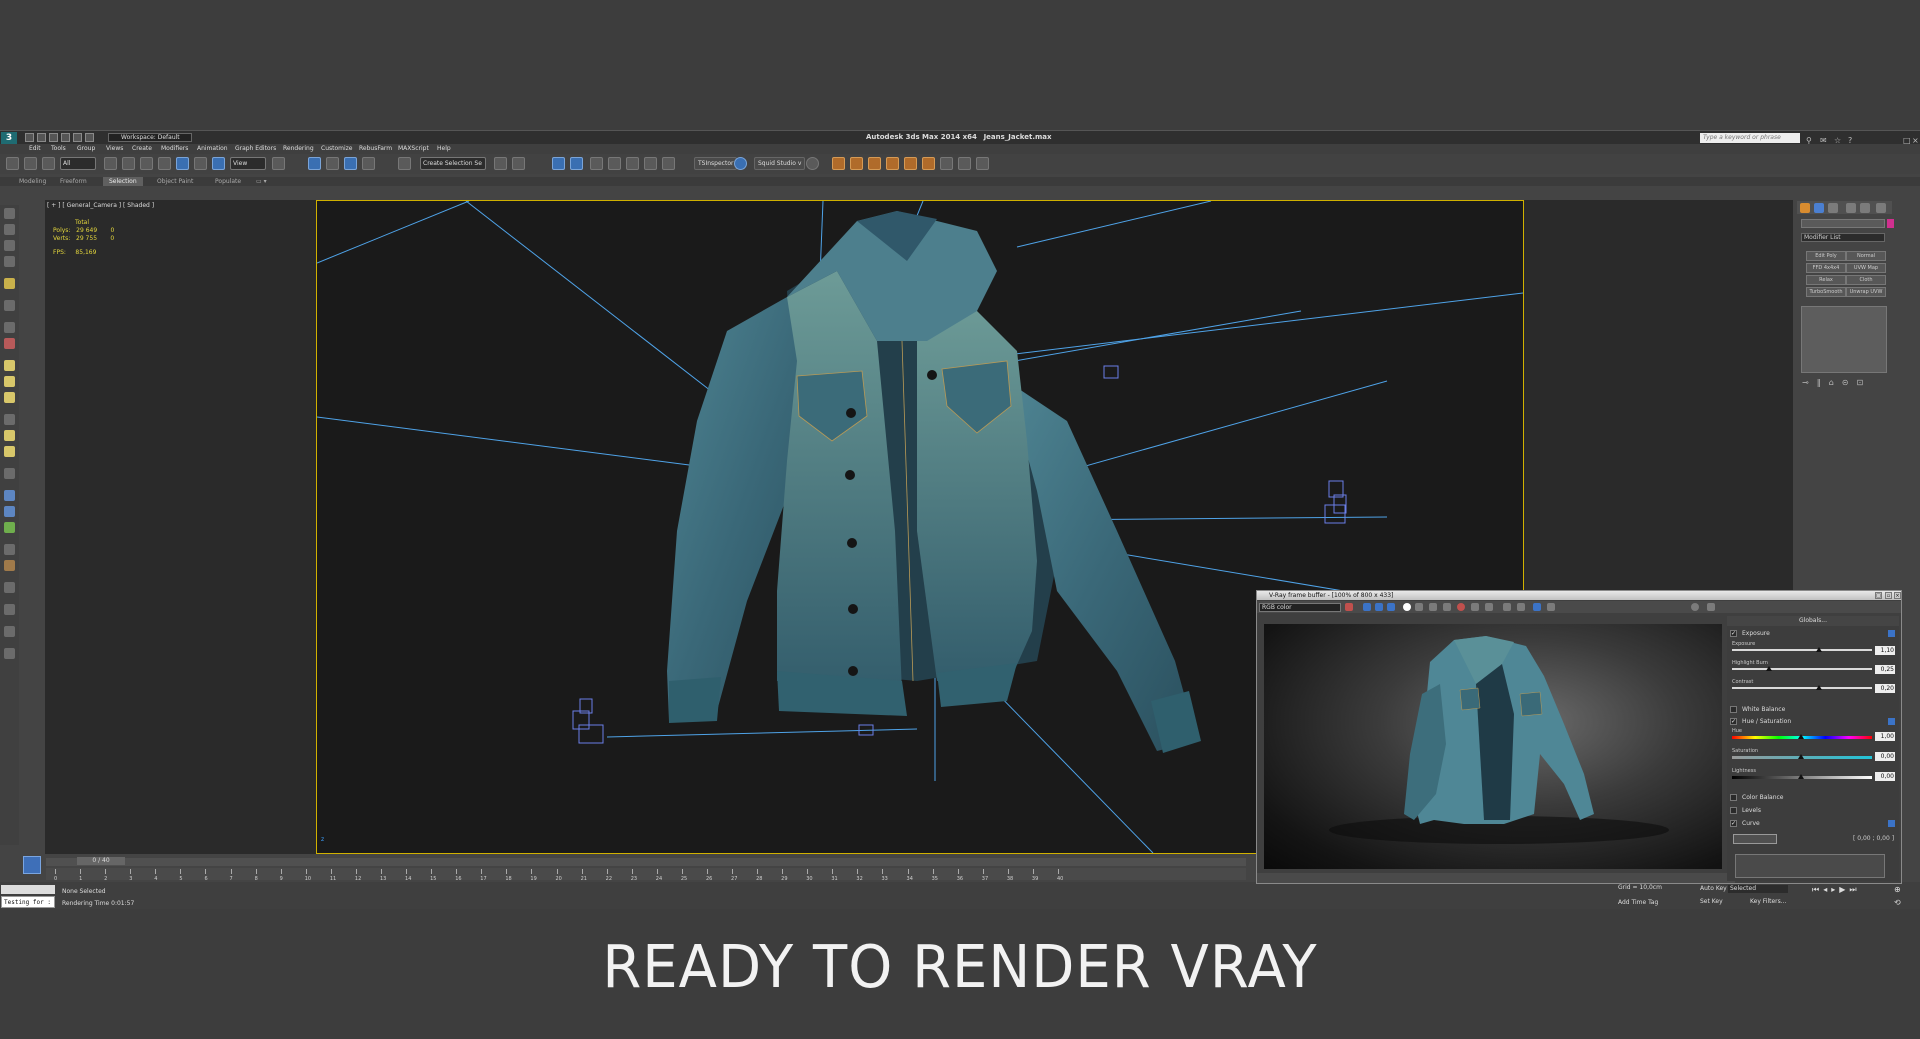  Describe the element at coordinates (9, 511) in the screenshot. I see `spacewarp-icon` at that location.